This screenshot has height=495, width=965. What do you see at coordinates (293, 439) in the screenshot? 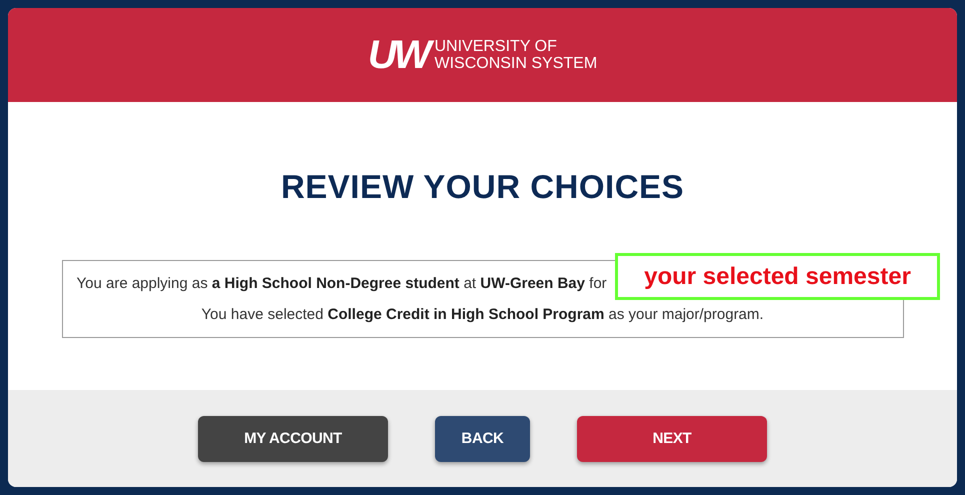
I see `account-button: MY ACCOUNT` at bounding box center [293, 439].